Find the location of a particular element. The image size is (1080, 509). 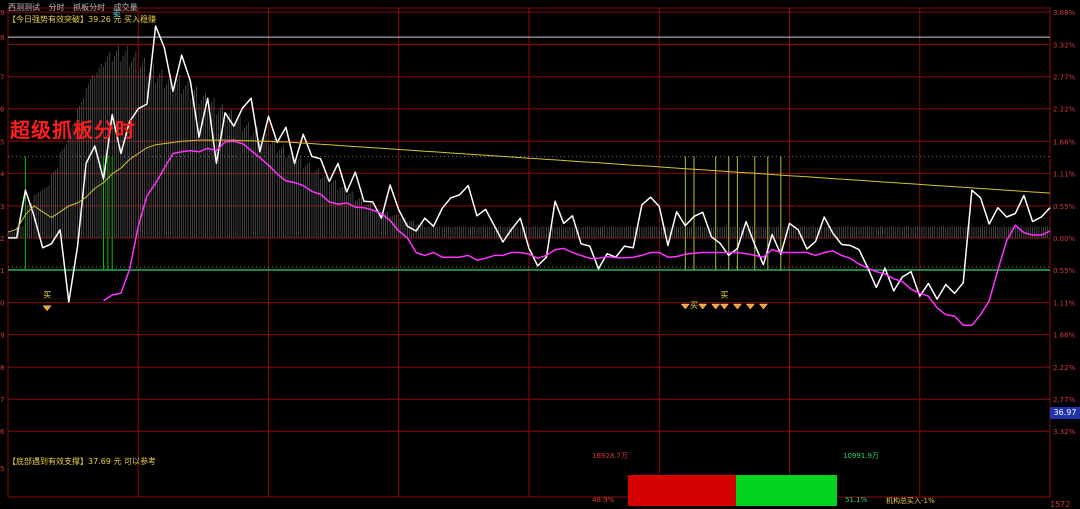

tab-intraday: 分时 is located at coordinates (57, 7).